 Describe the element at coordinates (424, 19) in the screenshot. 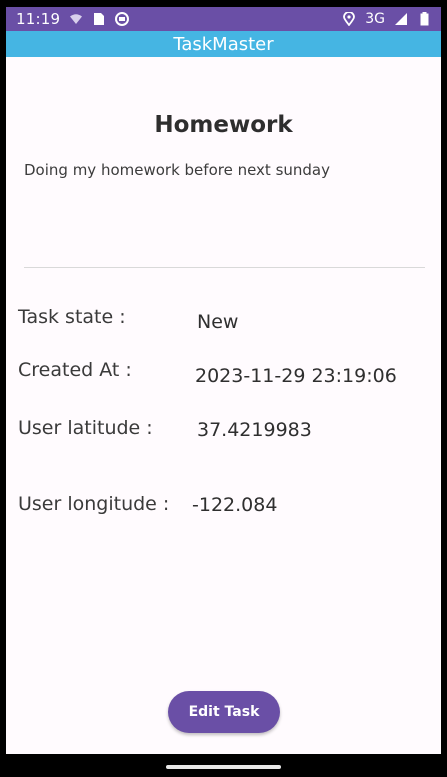

I see `battery-icon` at that location.